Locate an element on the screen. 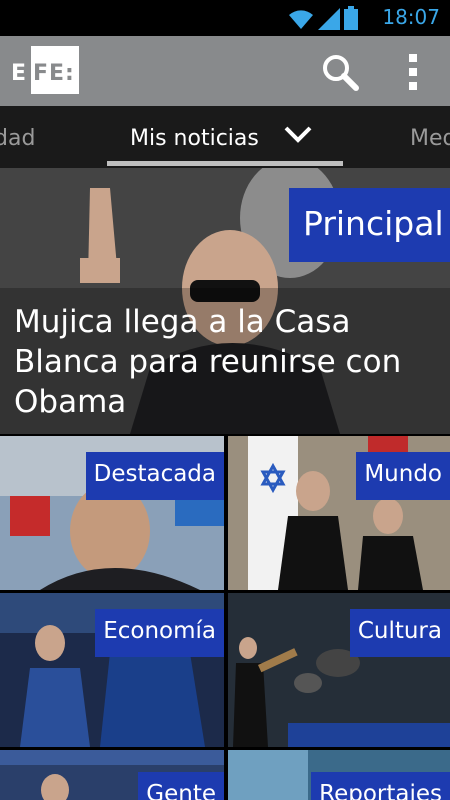  tile-reportajes: Reportajes is located at coordinates (339, 775).